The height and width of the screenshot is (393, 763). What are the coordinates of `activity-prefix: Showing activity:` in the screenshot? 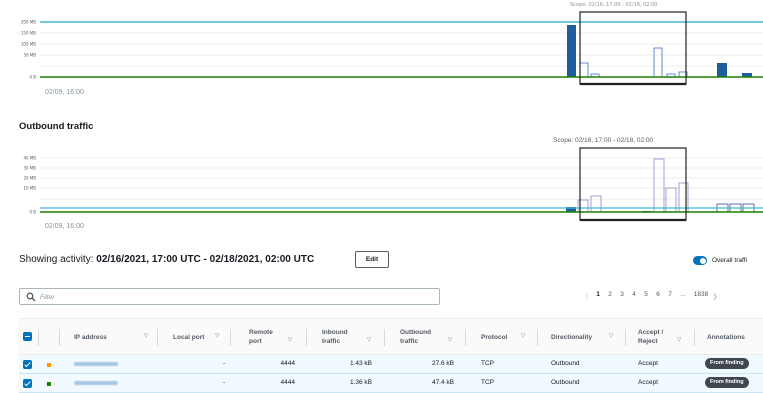 It's located at (56, 259).